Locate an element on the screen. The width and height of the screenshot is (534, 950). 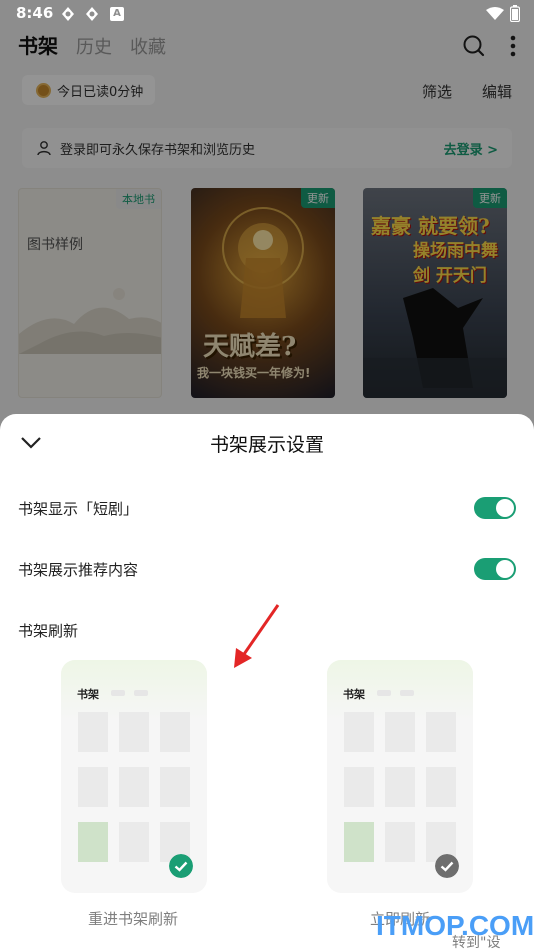
status-right is located at coordinates (503, 13).